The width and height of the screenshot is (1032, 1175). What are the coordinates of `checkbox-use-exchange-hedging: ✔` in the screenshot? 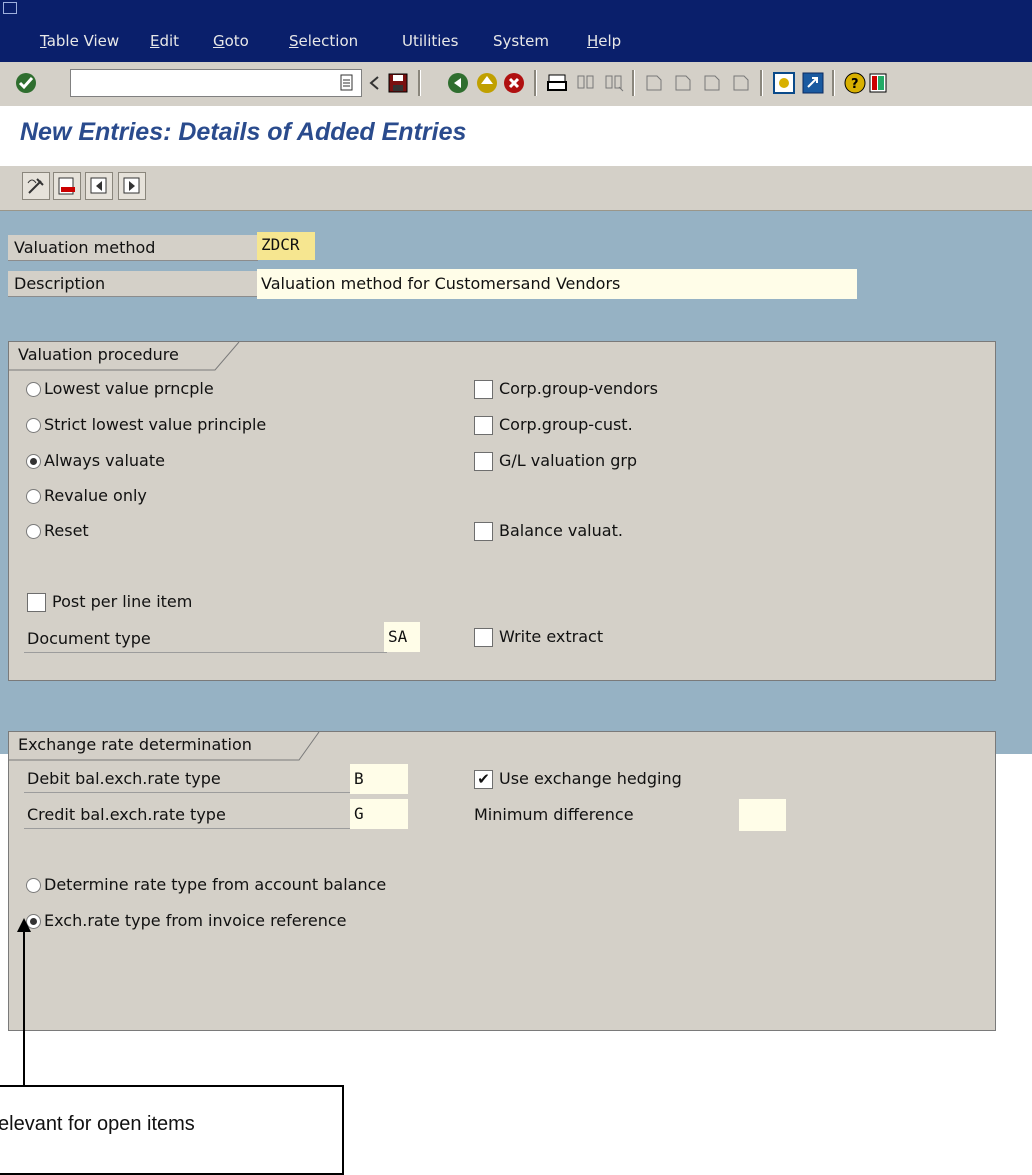 It's located at (483, 779).